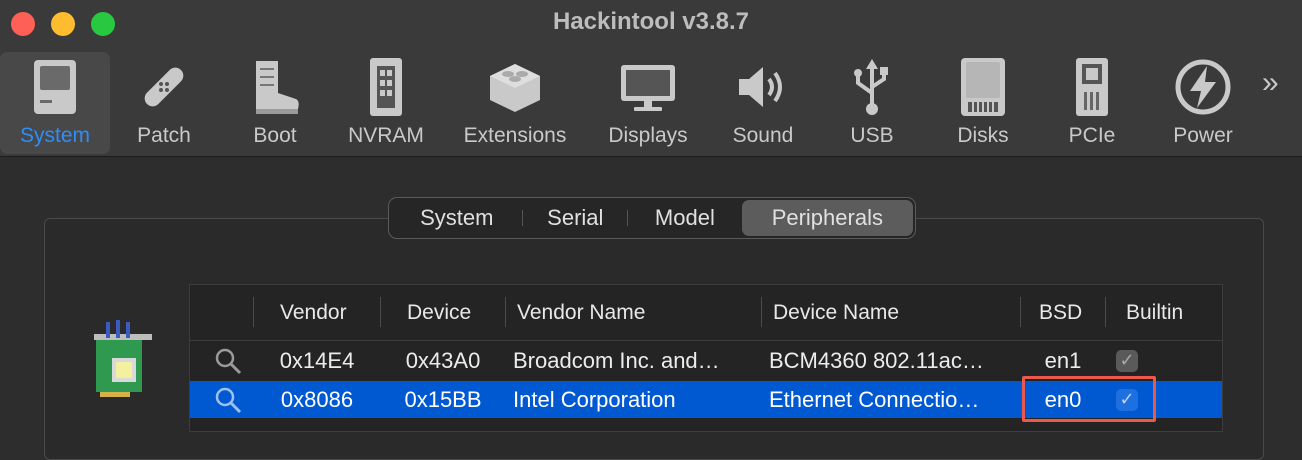 This screenshot has width=1302, height=460. Describe the element at coordinates (594, 399) in the screenshot. I see `vendor-name-cell: Intel Corporation` at that location.